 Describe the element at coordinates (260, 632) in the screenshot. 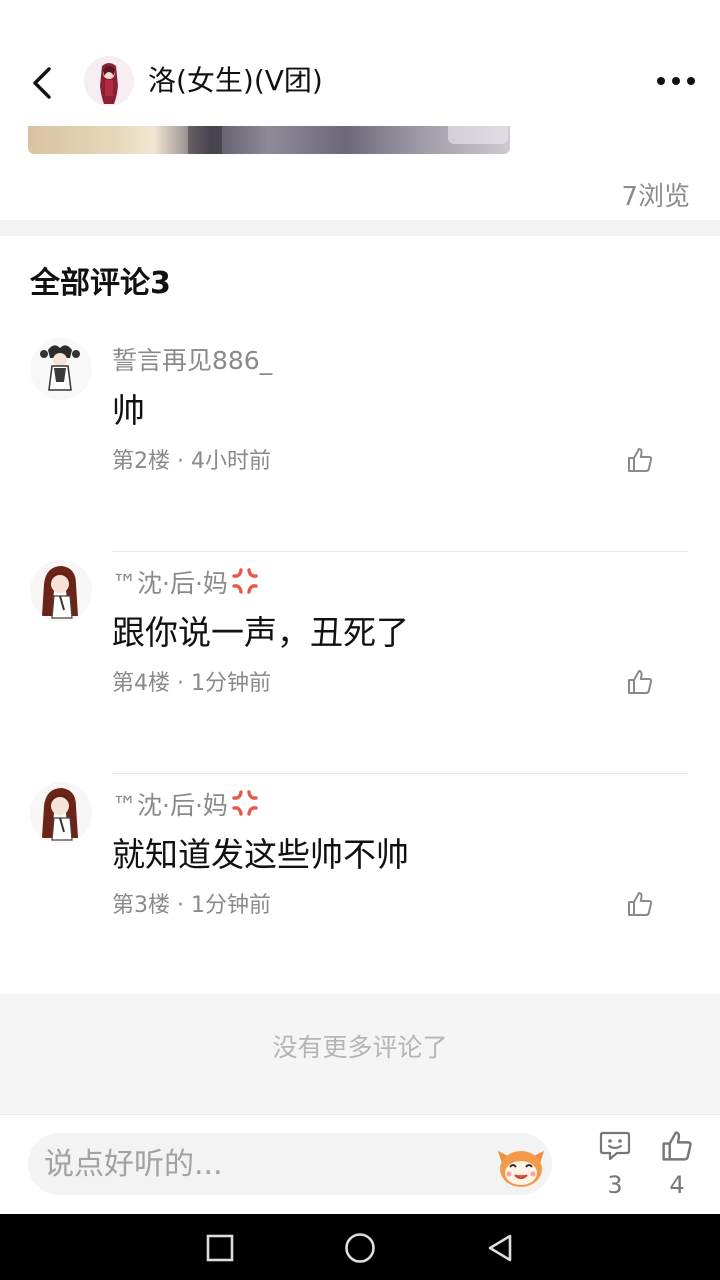

I see `comment-text: 跟你说一声，丑死了` at that location.